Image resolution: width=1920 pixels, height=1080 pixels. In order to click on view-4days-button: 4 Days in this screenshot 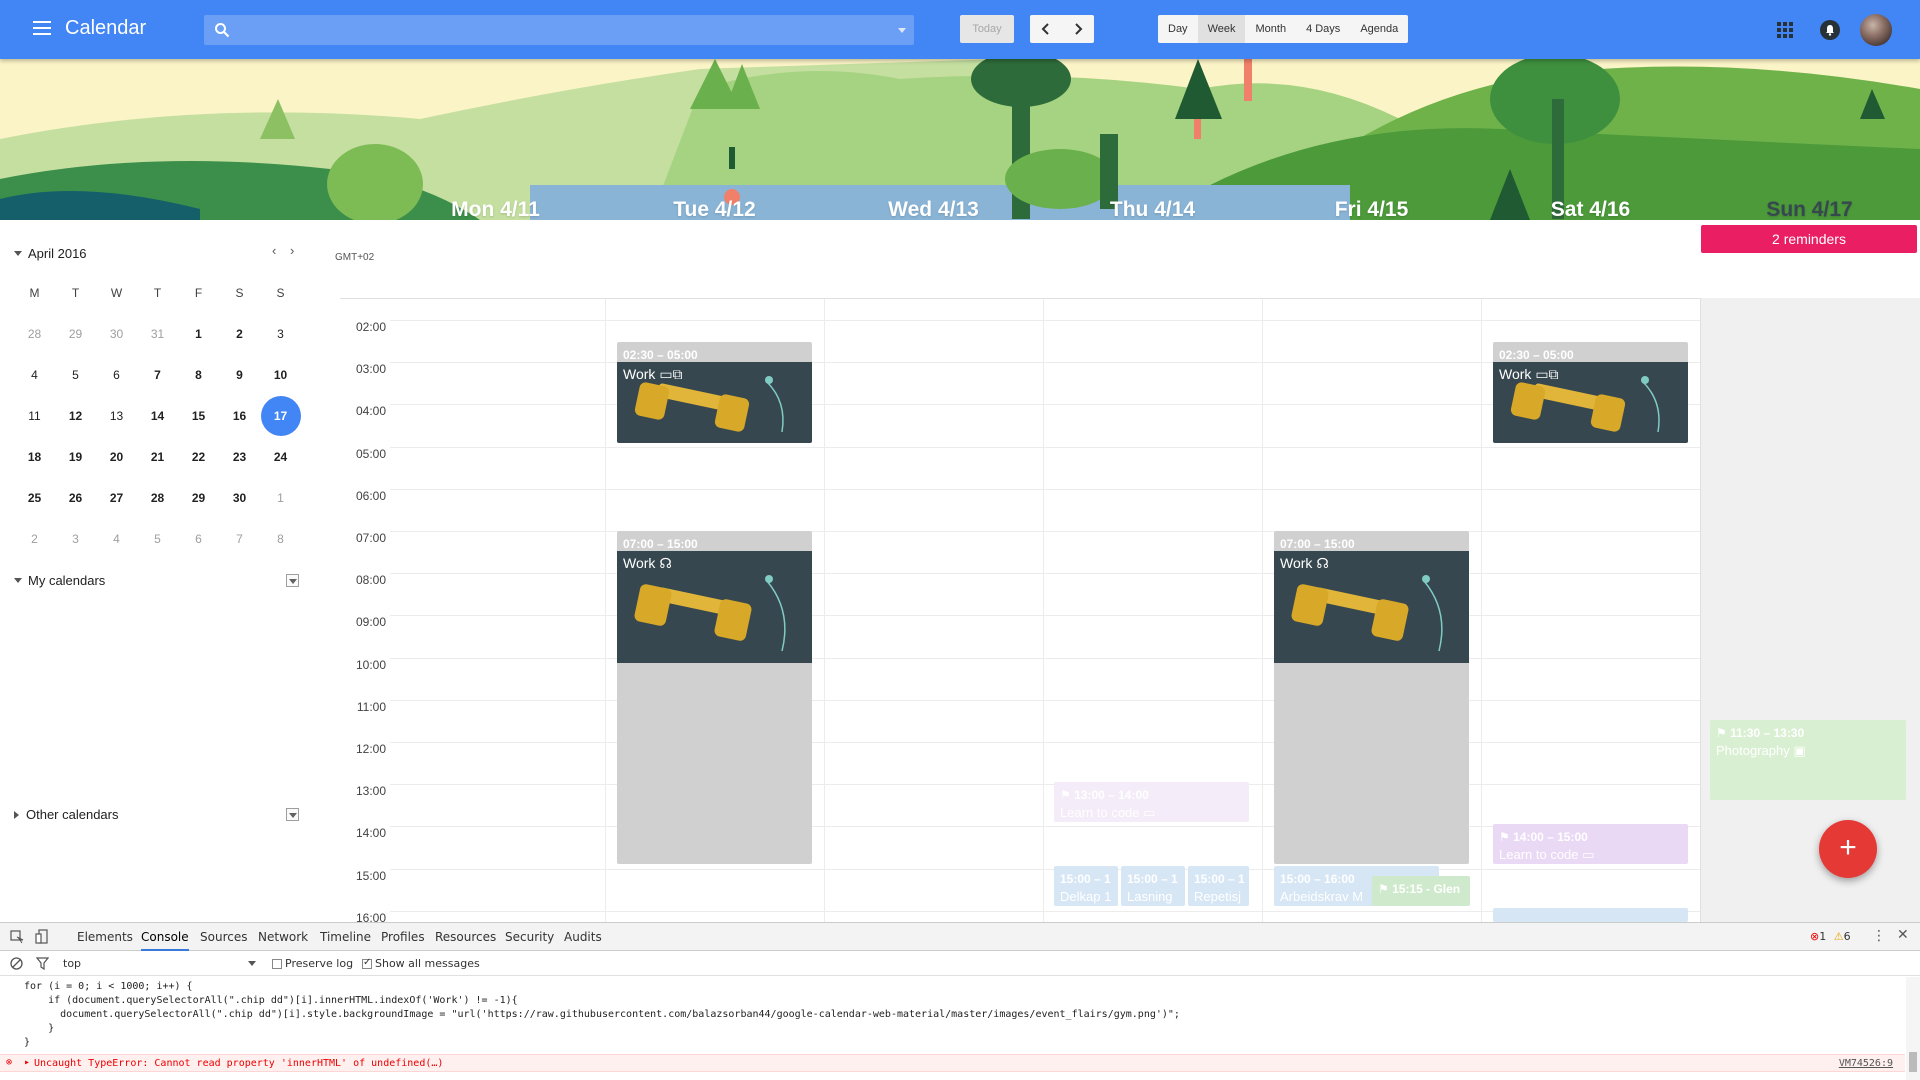, I will do `click(1323, 29)`.